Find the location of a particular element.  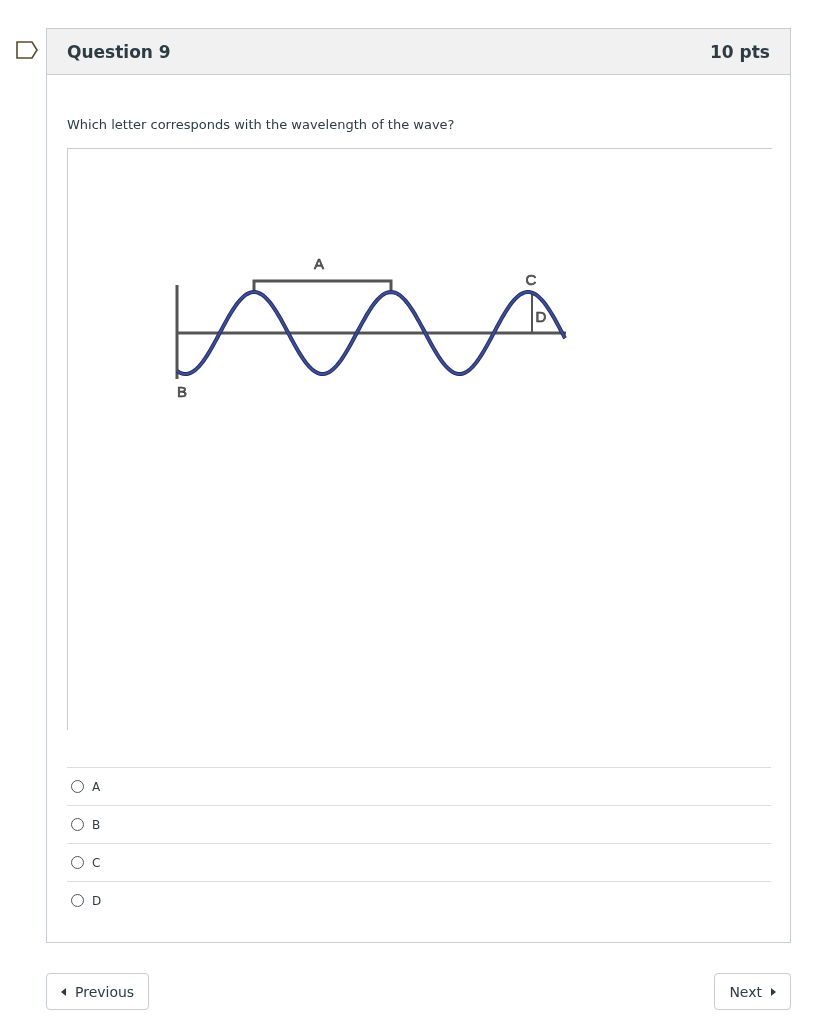

answer-option: D is located at coordinates (419, 900).